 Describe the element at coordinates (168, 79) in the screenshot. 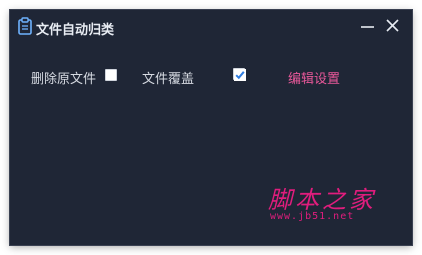

I see `overwrite-label: 文件覆盖` at that location.